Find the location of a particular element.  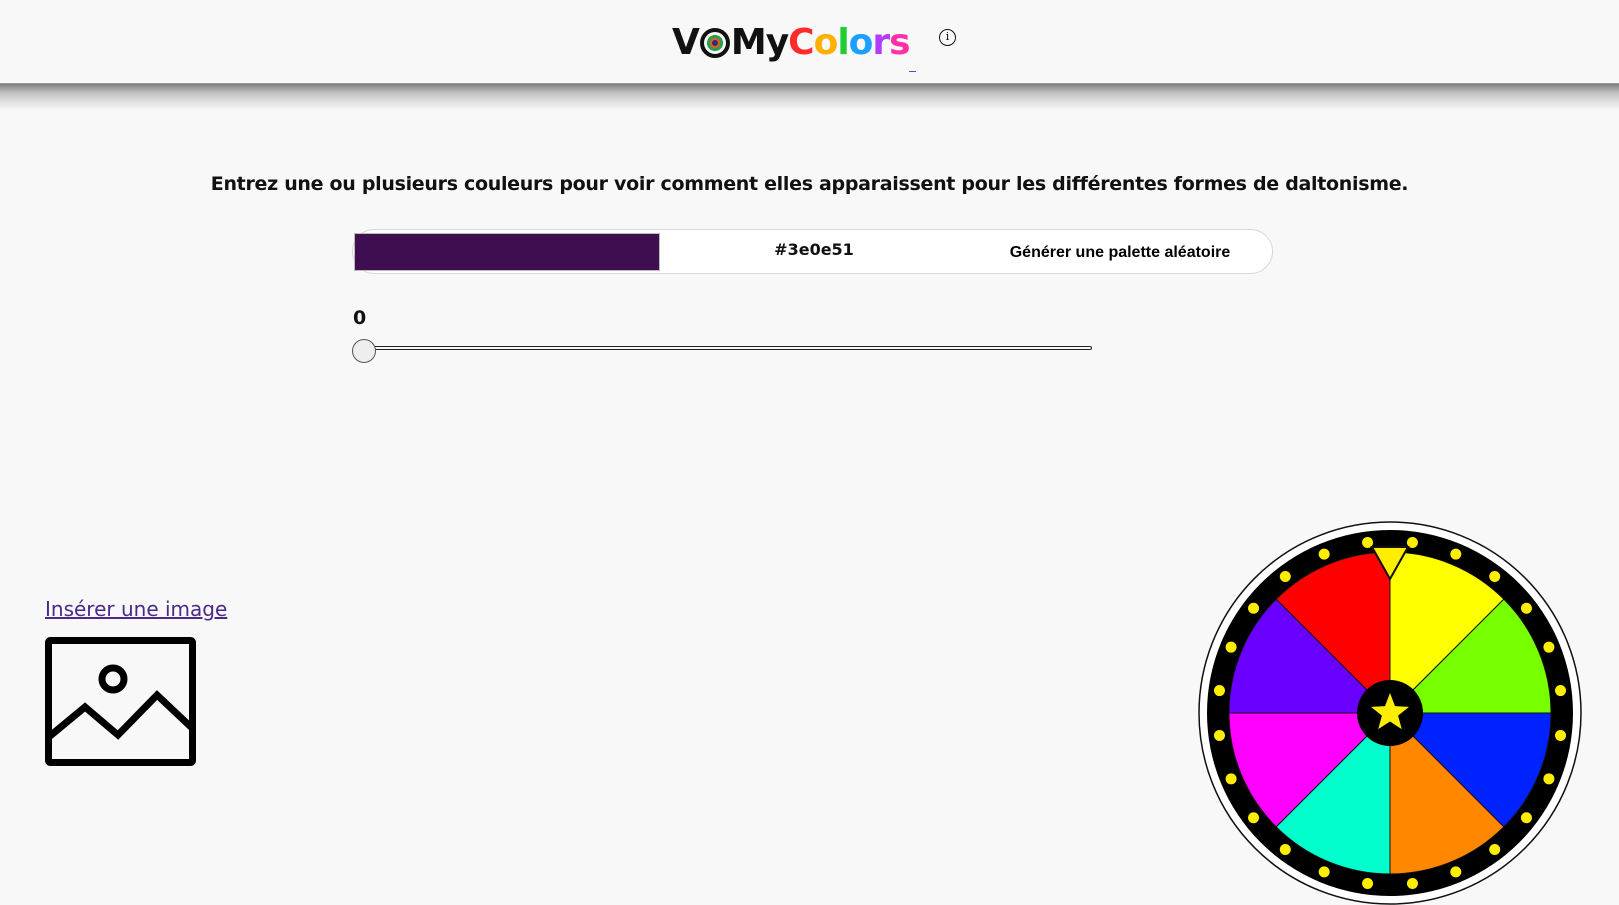

wheel-graphic is located at coordinates (1390, 713).